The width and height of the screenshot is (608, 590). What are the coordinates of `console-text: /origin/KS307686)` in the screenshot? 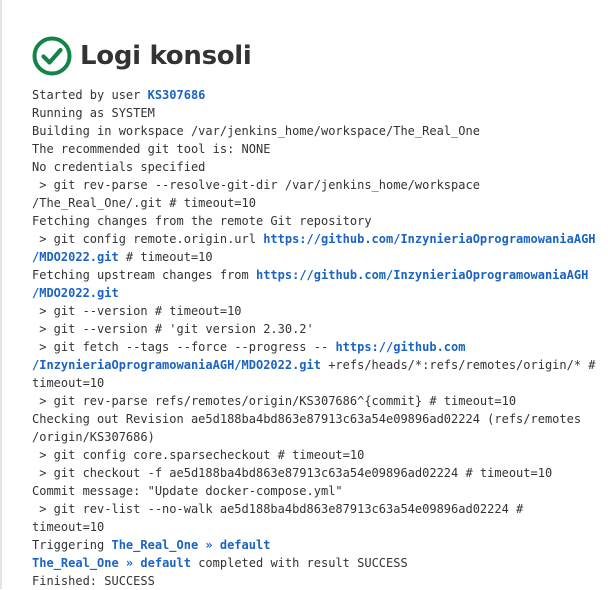 It's located at (93, 437).